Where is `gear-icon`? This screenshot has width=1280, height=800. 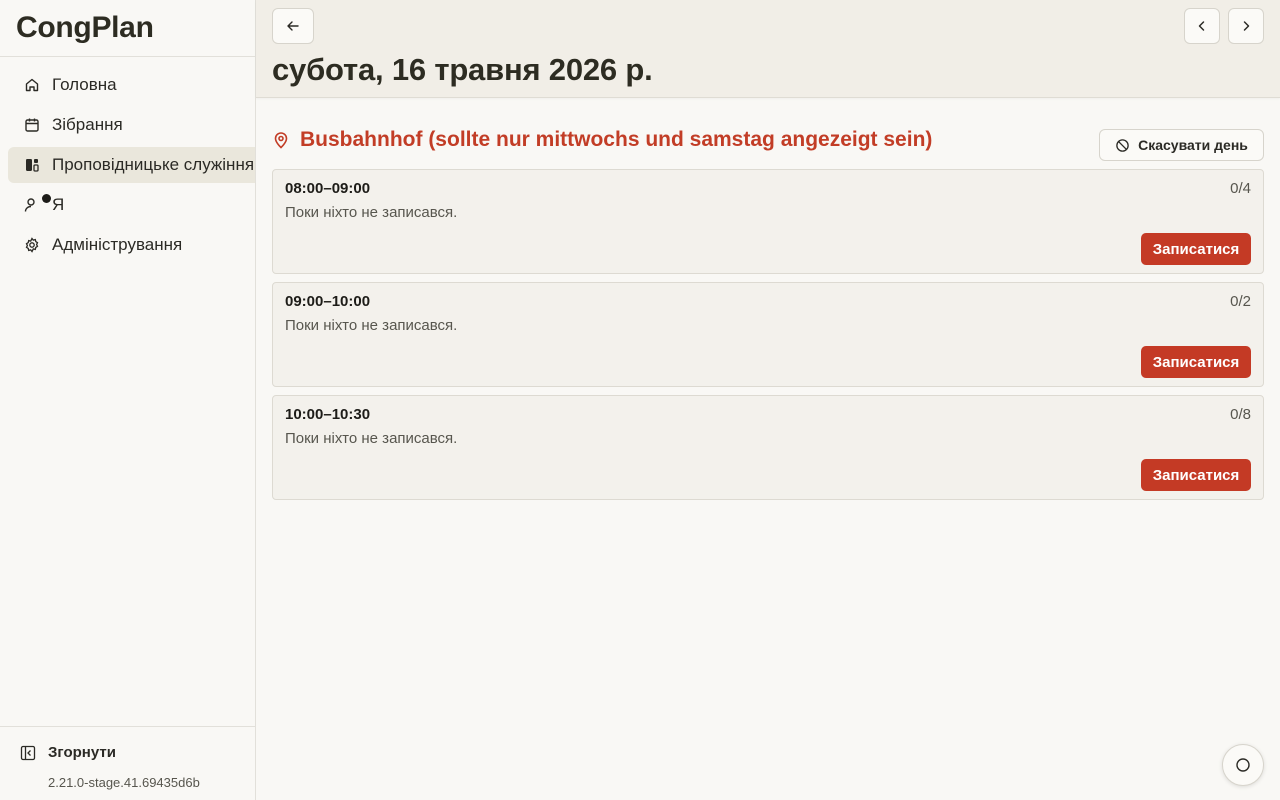 gear-icon is located at coordinates (32, 245).